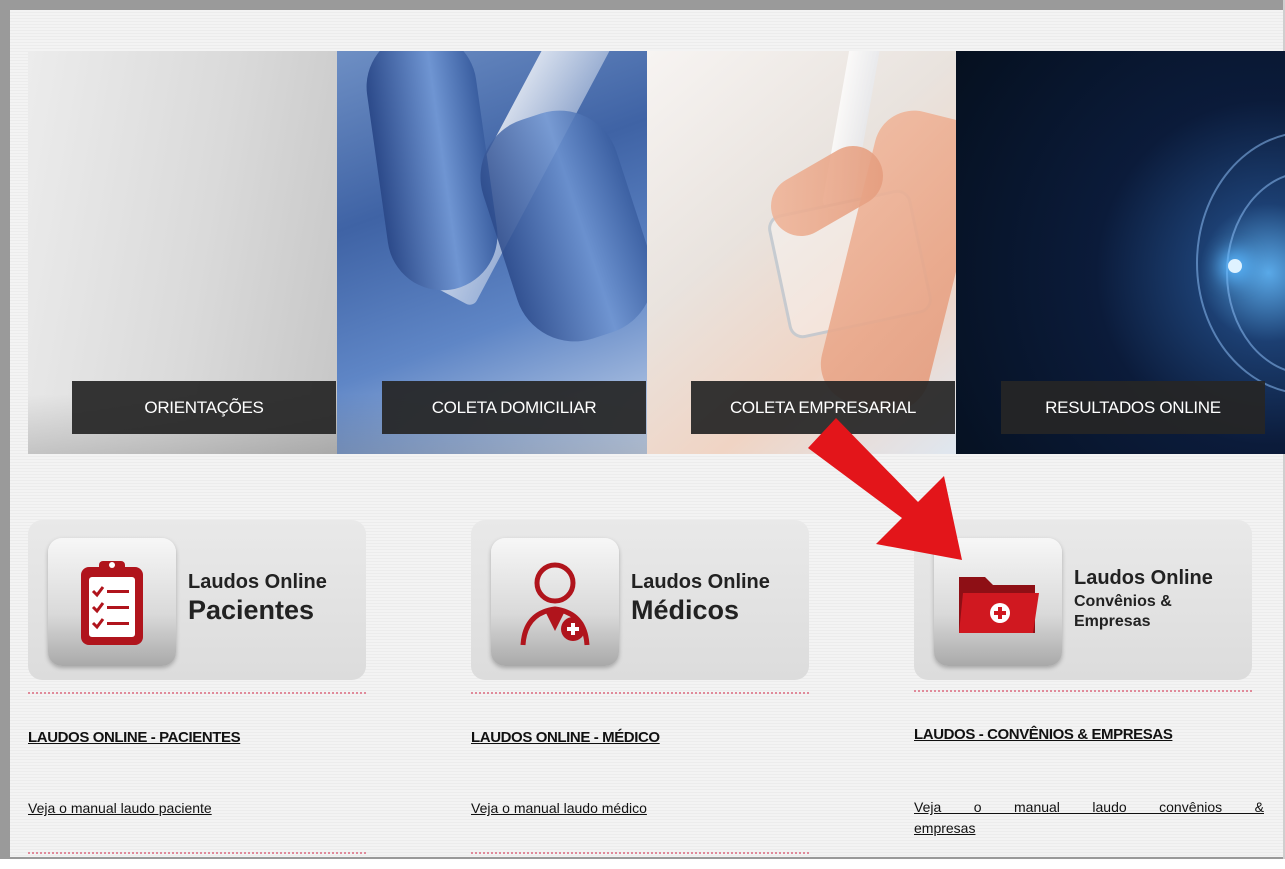  Describe the element at coordinates (251, 610) in the screenshot. I see `card-title-line2: Pacientes` at that location.